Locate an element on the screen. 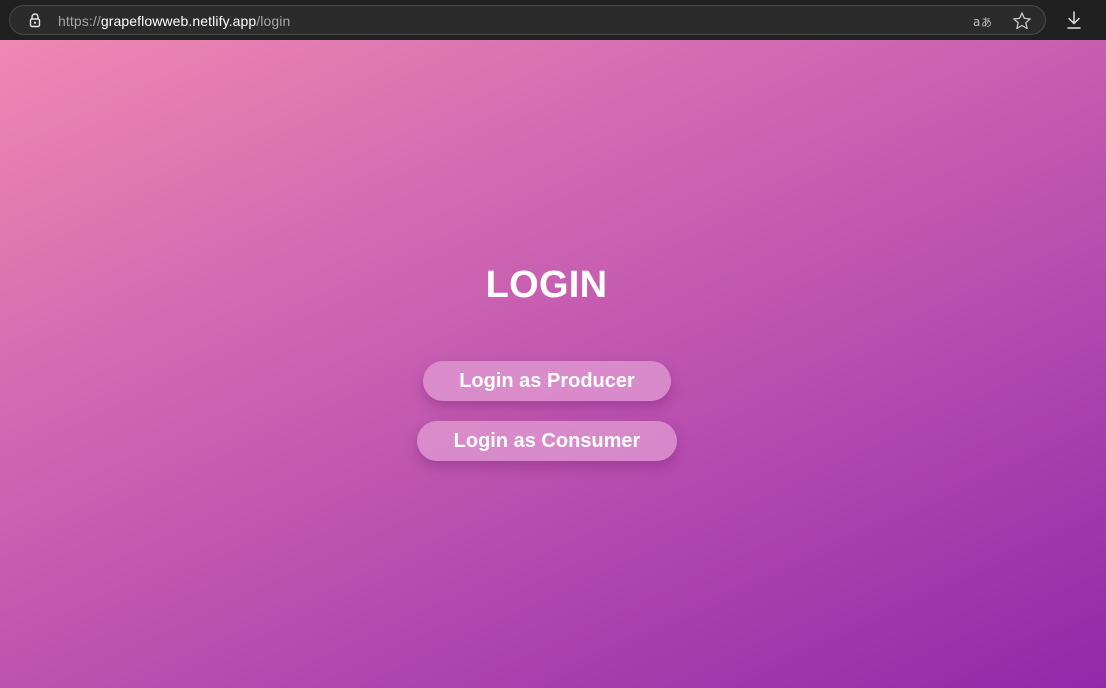  translate-icon: a あ is located at coordinates (982, 21).